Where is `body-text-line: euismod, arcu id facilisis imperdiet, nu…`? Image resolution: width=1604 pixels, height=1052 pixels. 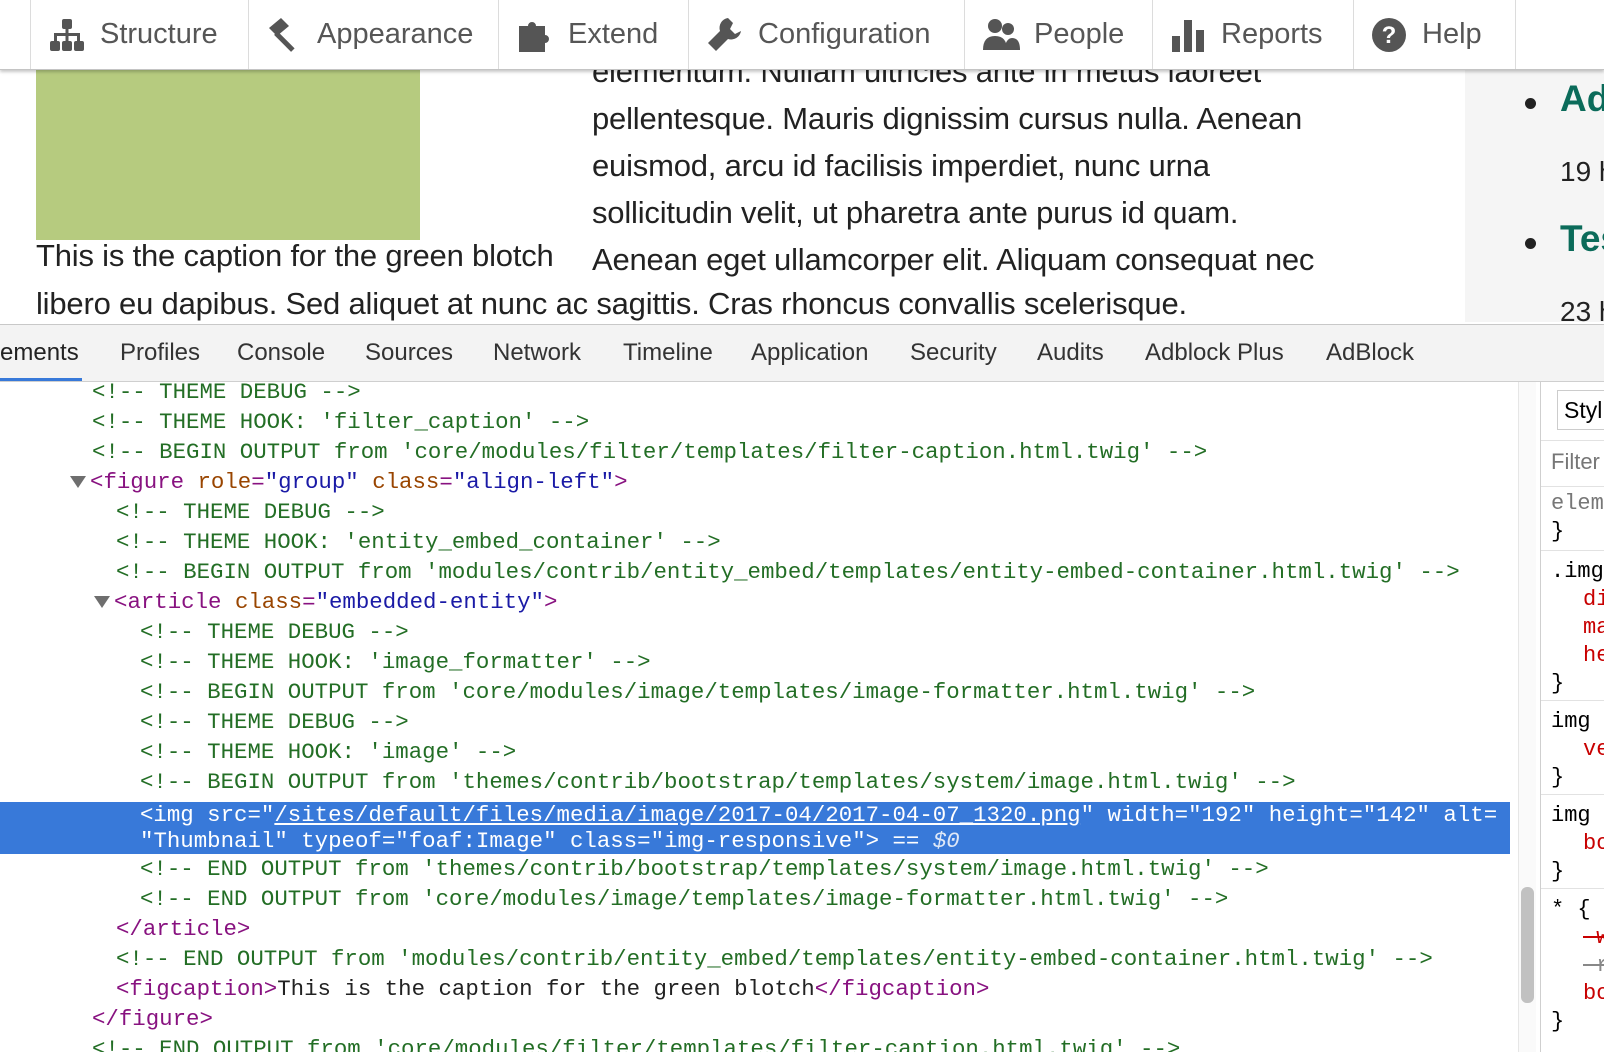
body-text-line: euismod, arcu id facilisis imperdiet, nu… is located at coordinates (901, 165).